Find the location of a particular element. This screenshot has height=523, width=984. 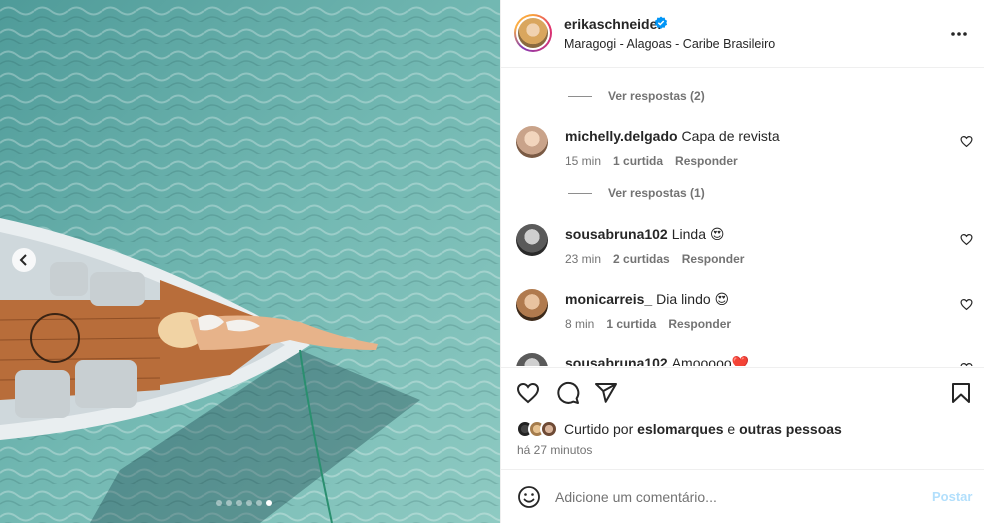

post-time: há 27 minutos is located at coordinates (554, 450).